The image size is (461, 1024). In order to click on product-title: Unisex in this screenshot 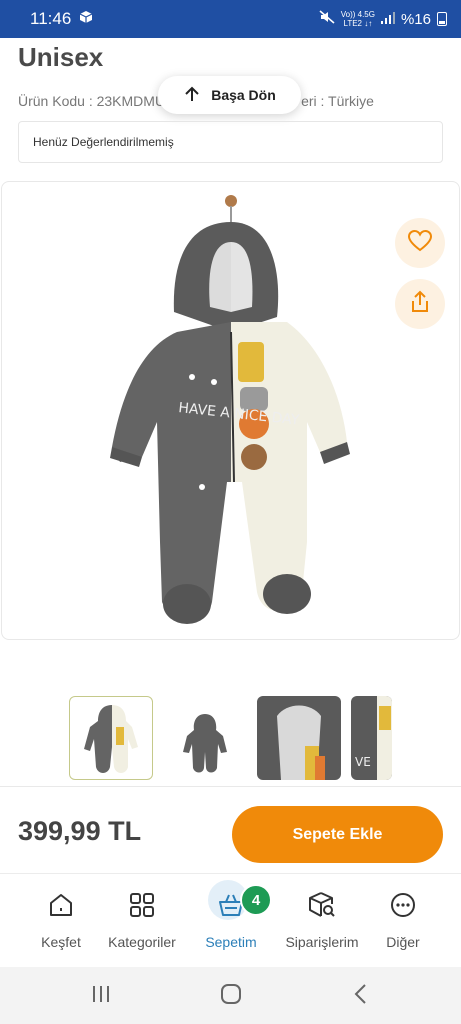, I will do `click(61, 57)`.